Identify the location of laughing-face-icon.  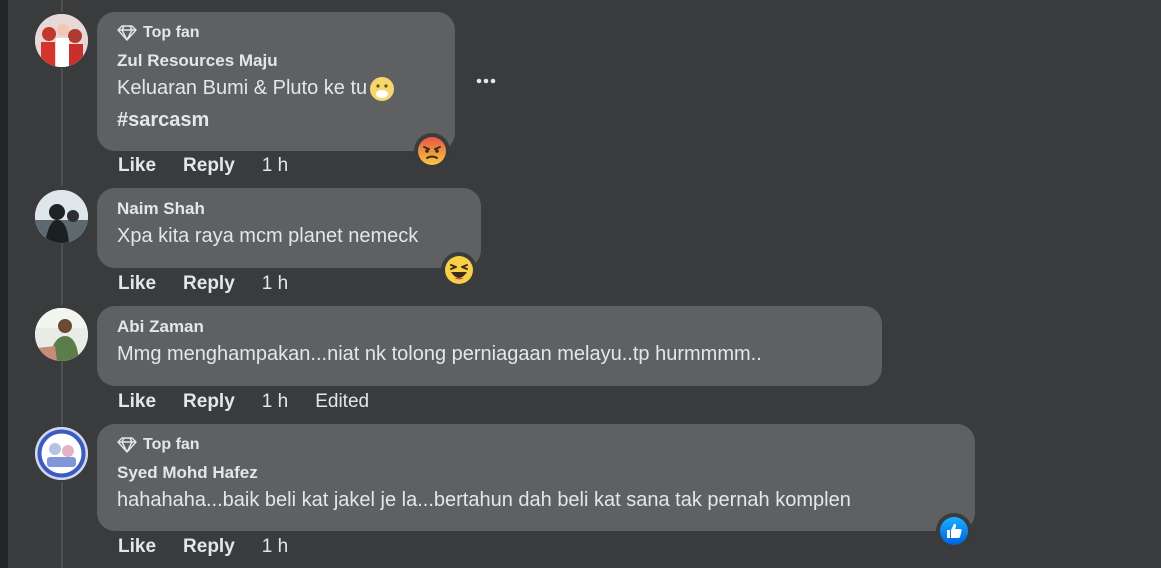
(459, 270).